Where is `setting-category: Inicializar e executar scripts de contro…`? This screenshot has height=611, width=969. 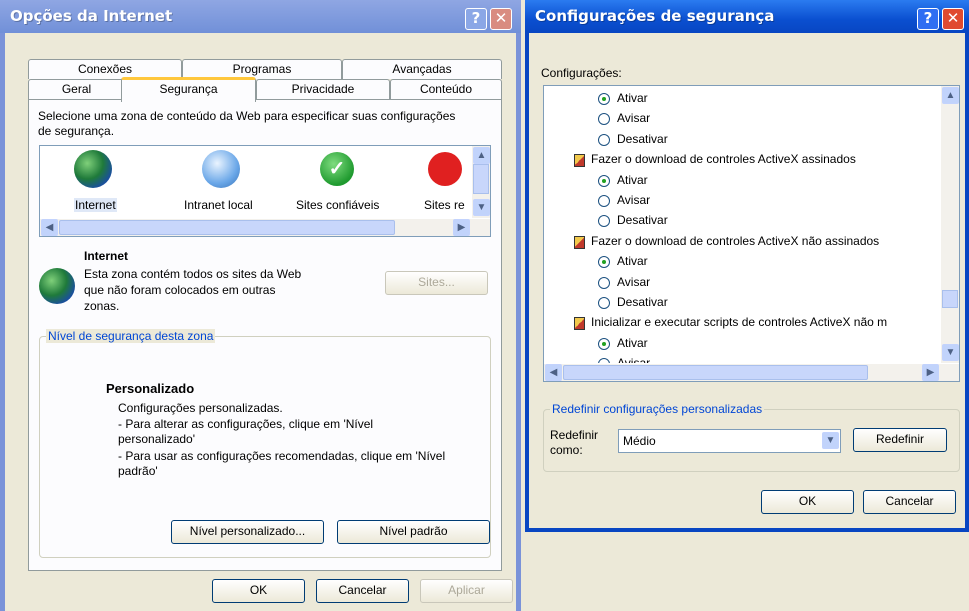 setting-category: Inicializar e executar scripts de contro… is located at coordinates (731, 323).